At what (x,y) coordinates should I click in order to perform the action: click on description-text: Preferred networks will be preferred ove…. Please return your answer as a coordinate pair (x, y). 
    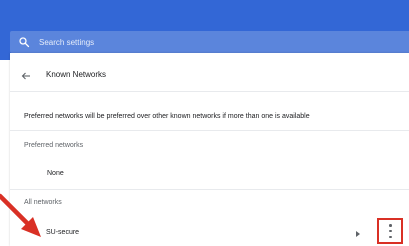
    Looking at the image, I should click on (167, 116).